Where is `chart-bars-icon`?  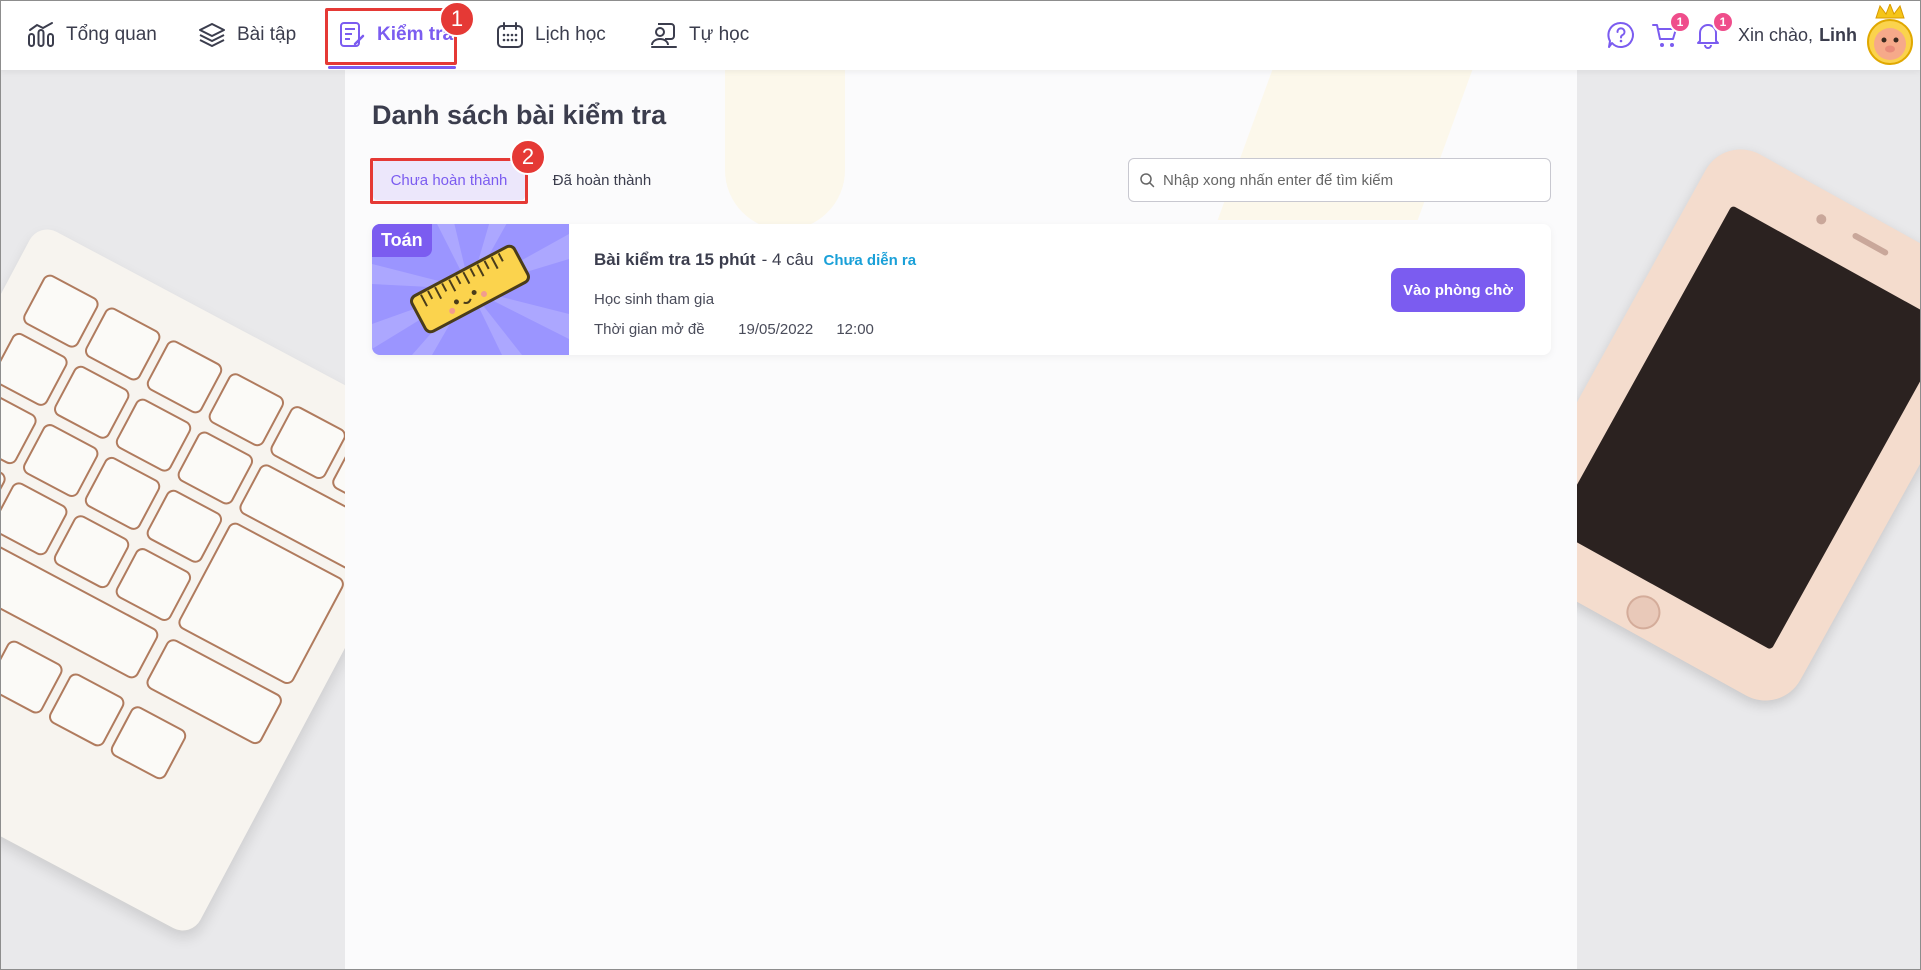
chart-bars-icon is located at coordinates (41, 34).